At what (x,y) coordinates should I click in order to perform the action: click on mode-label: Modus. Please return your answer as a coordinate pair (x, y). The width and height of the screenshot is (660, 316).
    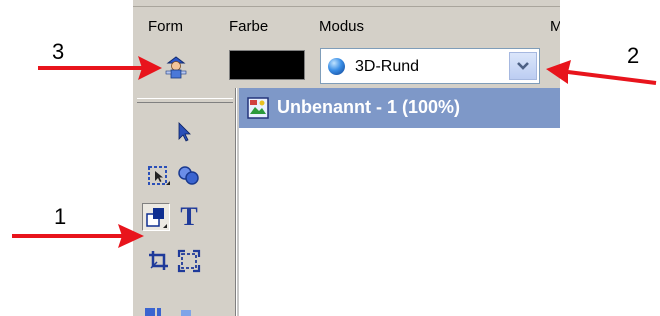
    Looking at the image, I should click on (342, 26).